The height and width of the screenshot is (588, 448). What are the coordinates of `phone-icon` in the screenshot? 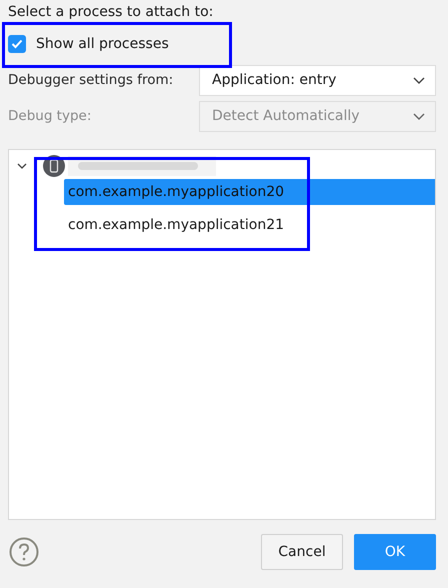 It's located at (54, 166).